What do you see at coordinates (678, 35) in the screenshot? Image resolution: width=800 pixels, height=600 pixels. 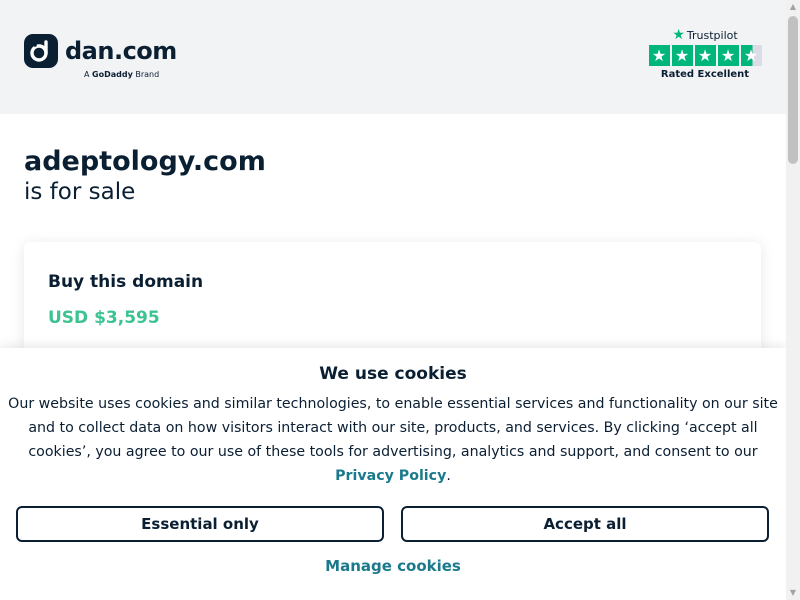 I see `trustpilot-star-icon: ★` at bounding box center [678, 35].